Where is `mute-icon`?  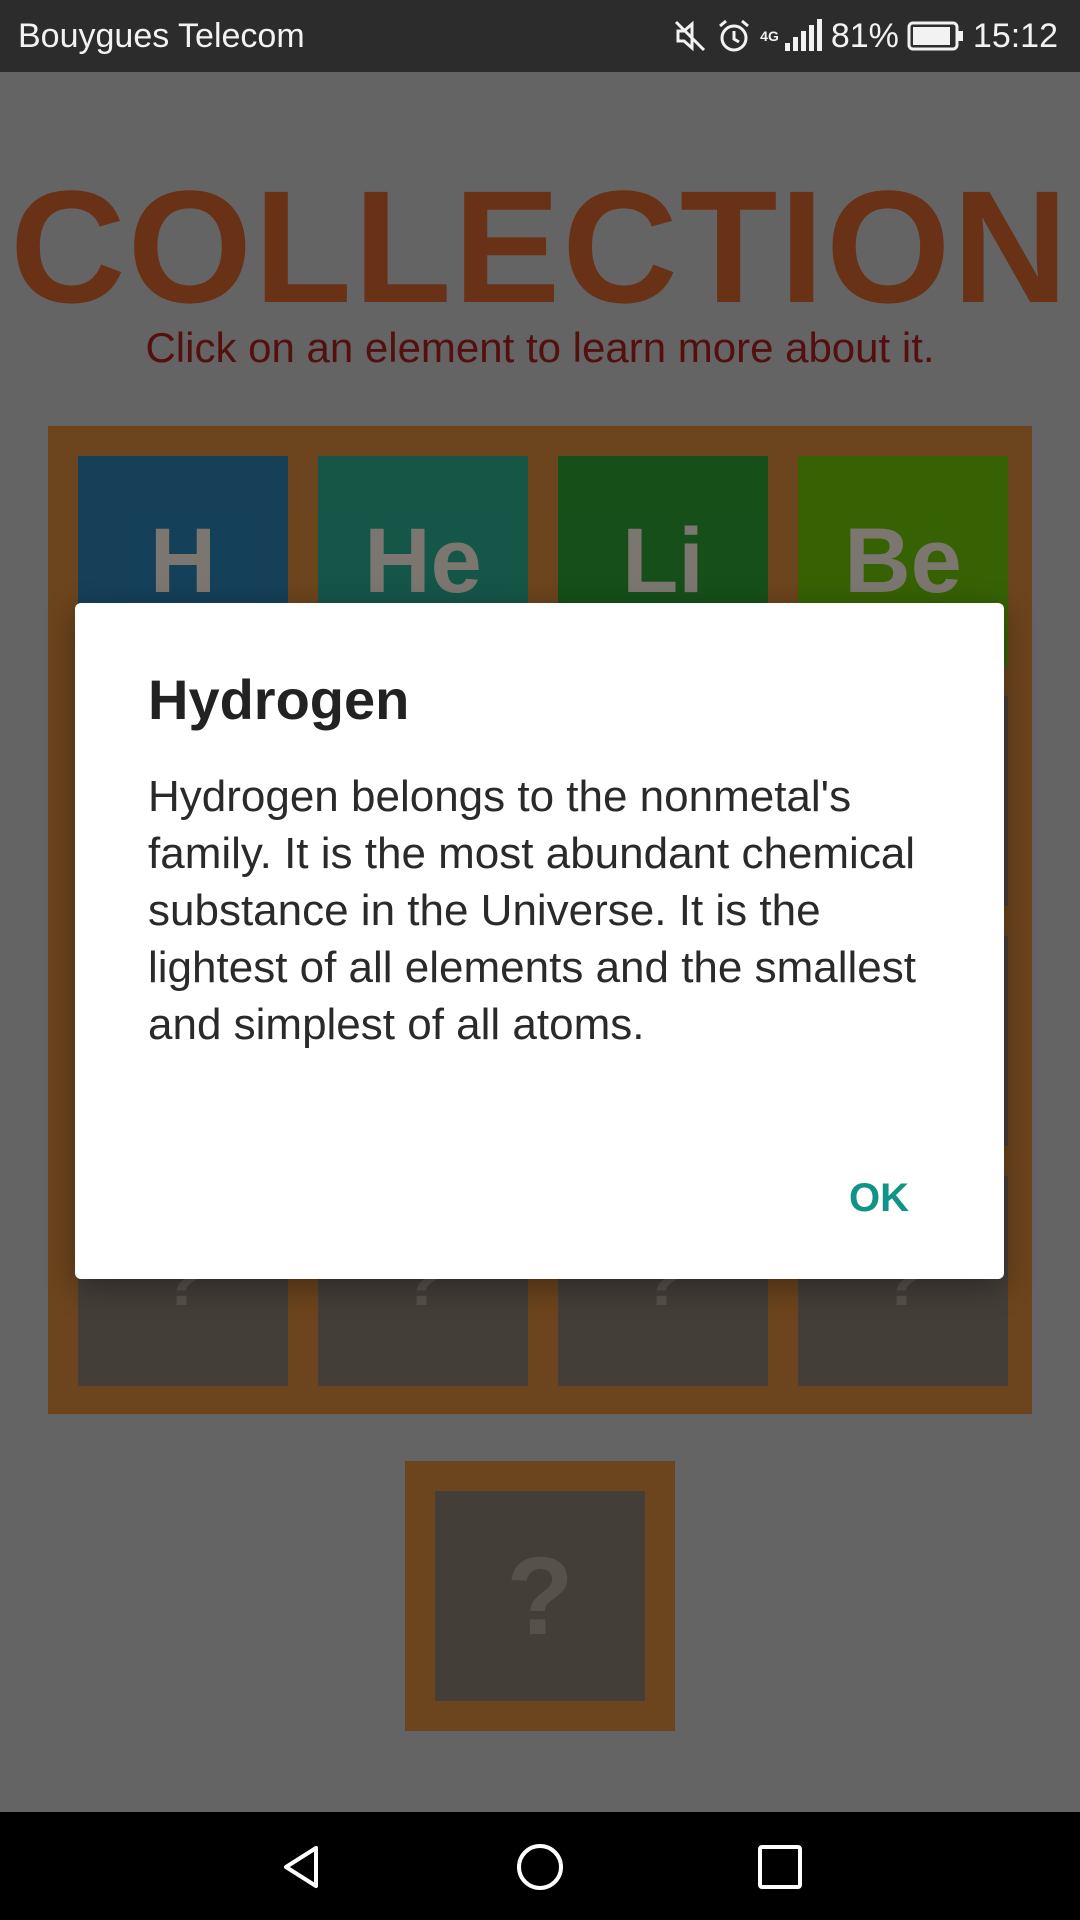
mute-icon is located at coordinates (690, 36).